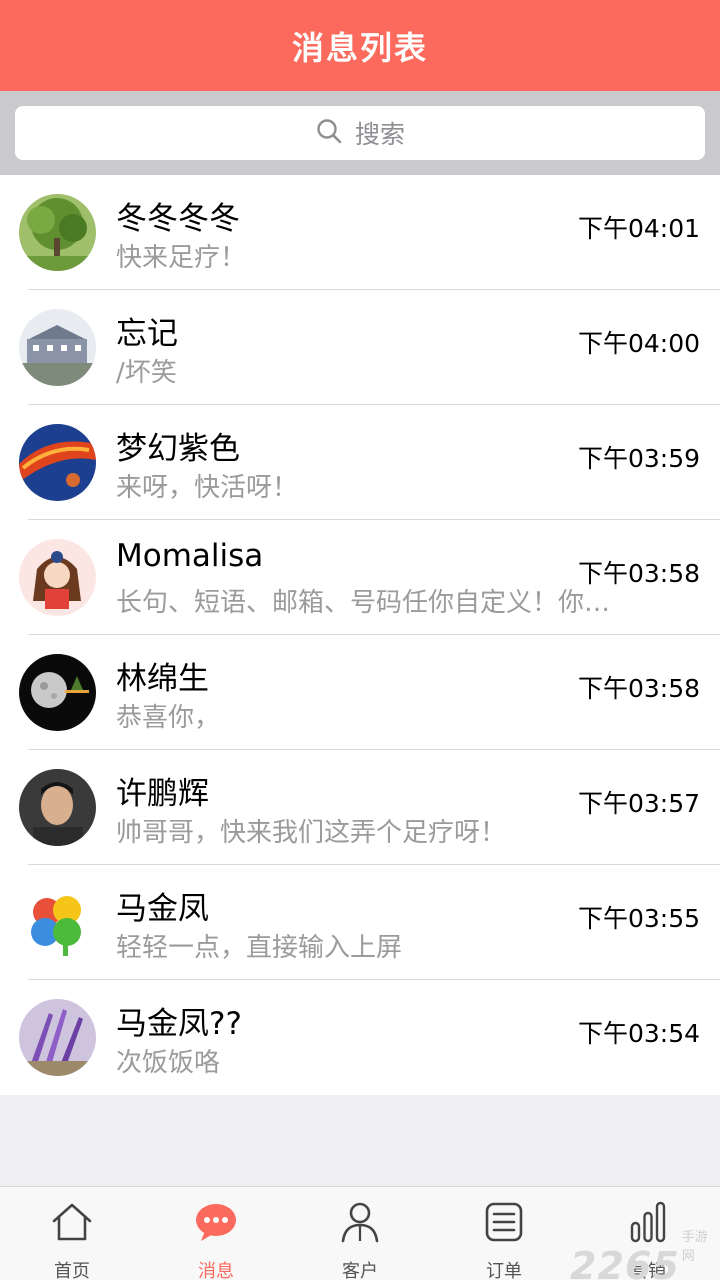 The height and width of the screenshot is (1280, 720). I want to click on contact-name: Momalisa, so click(190, 556).